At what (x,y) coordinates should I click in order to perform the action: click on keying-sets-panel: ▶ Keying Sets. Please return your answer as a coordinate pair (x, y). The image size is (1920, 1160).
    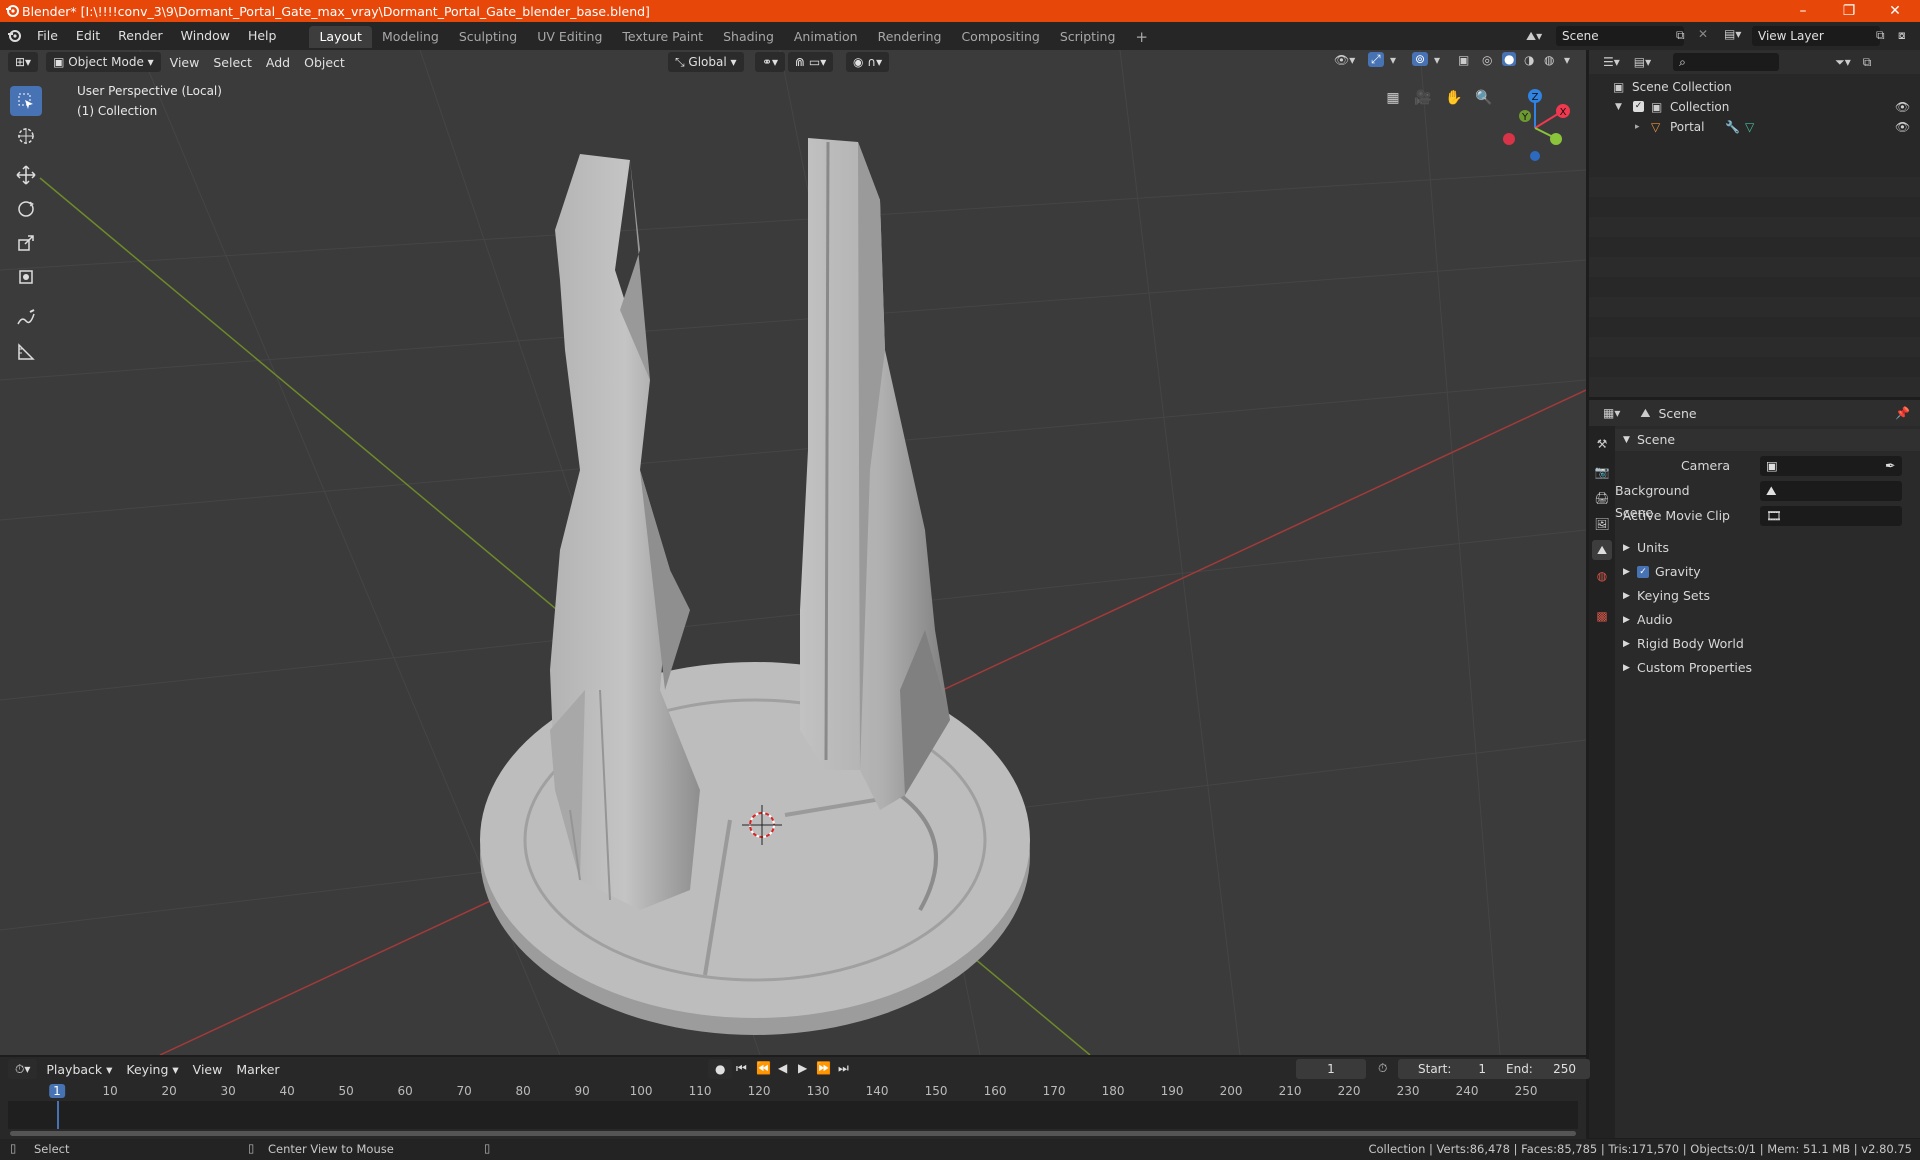
    Looking at the image, I should click on (1767, 596).